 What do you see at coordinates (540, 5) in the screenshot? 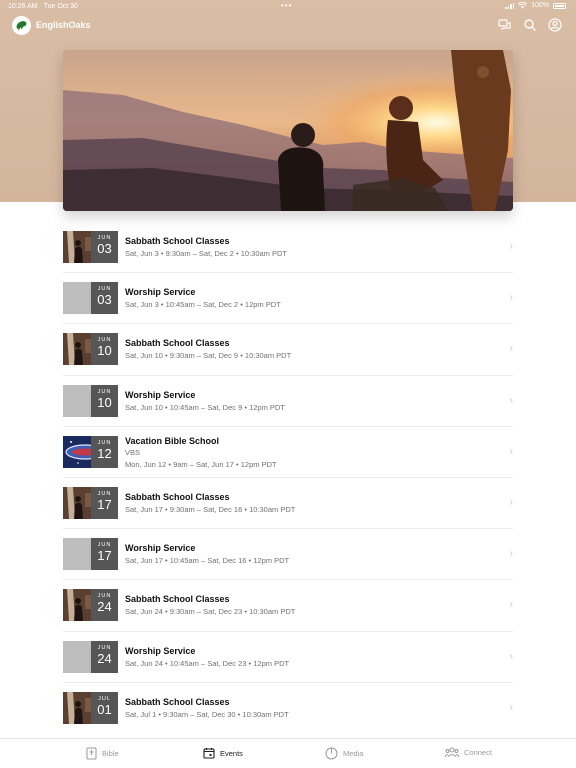
I see `battery-percent: 100%` at bounding box center [540, 5].